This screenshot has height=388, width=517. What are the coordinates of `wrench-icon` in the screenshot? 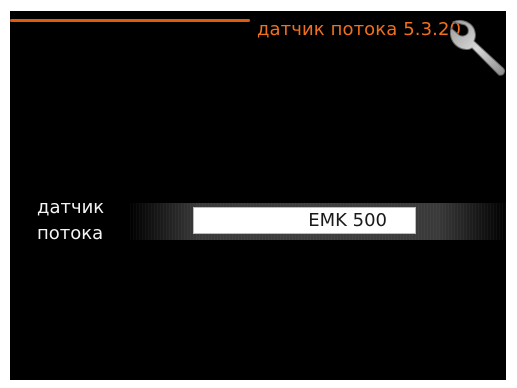 It's located at (477, 47).